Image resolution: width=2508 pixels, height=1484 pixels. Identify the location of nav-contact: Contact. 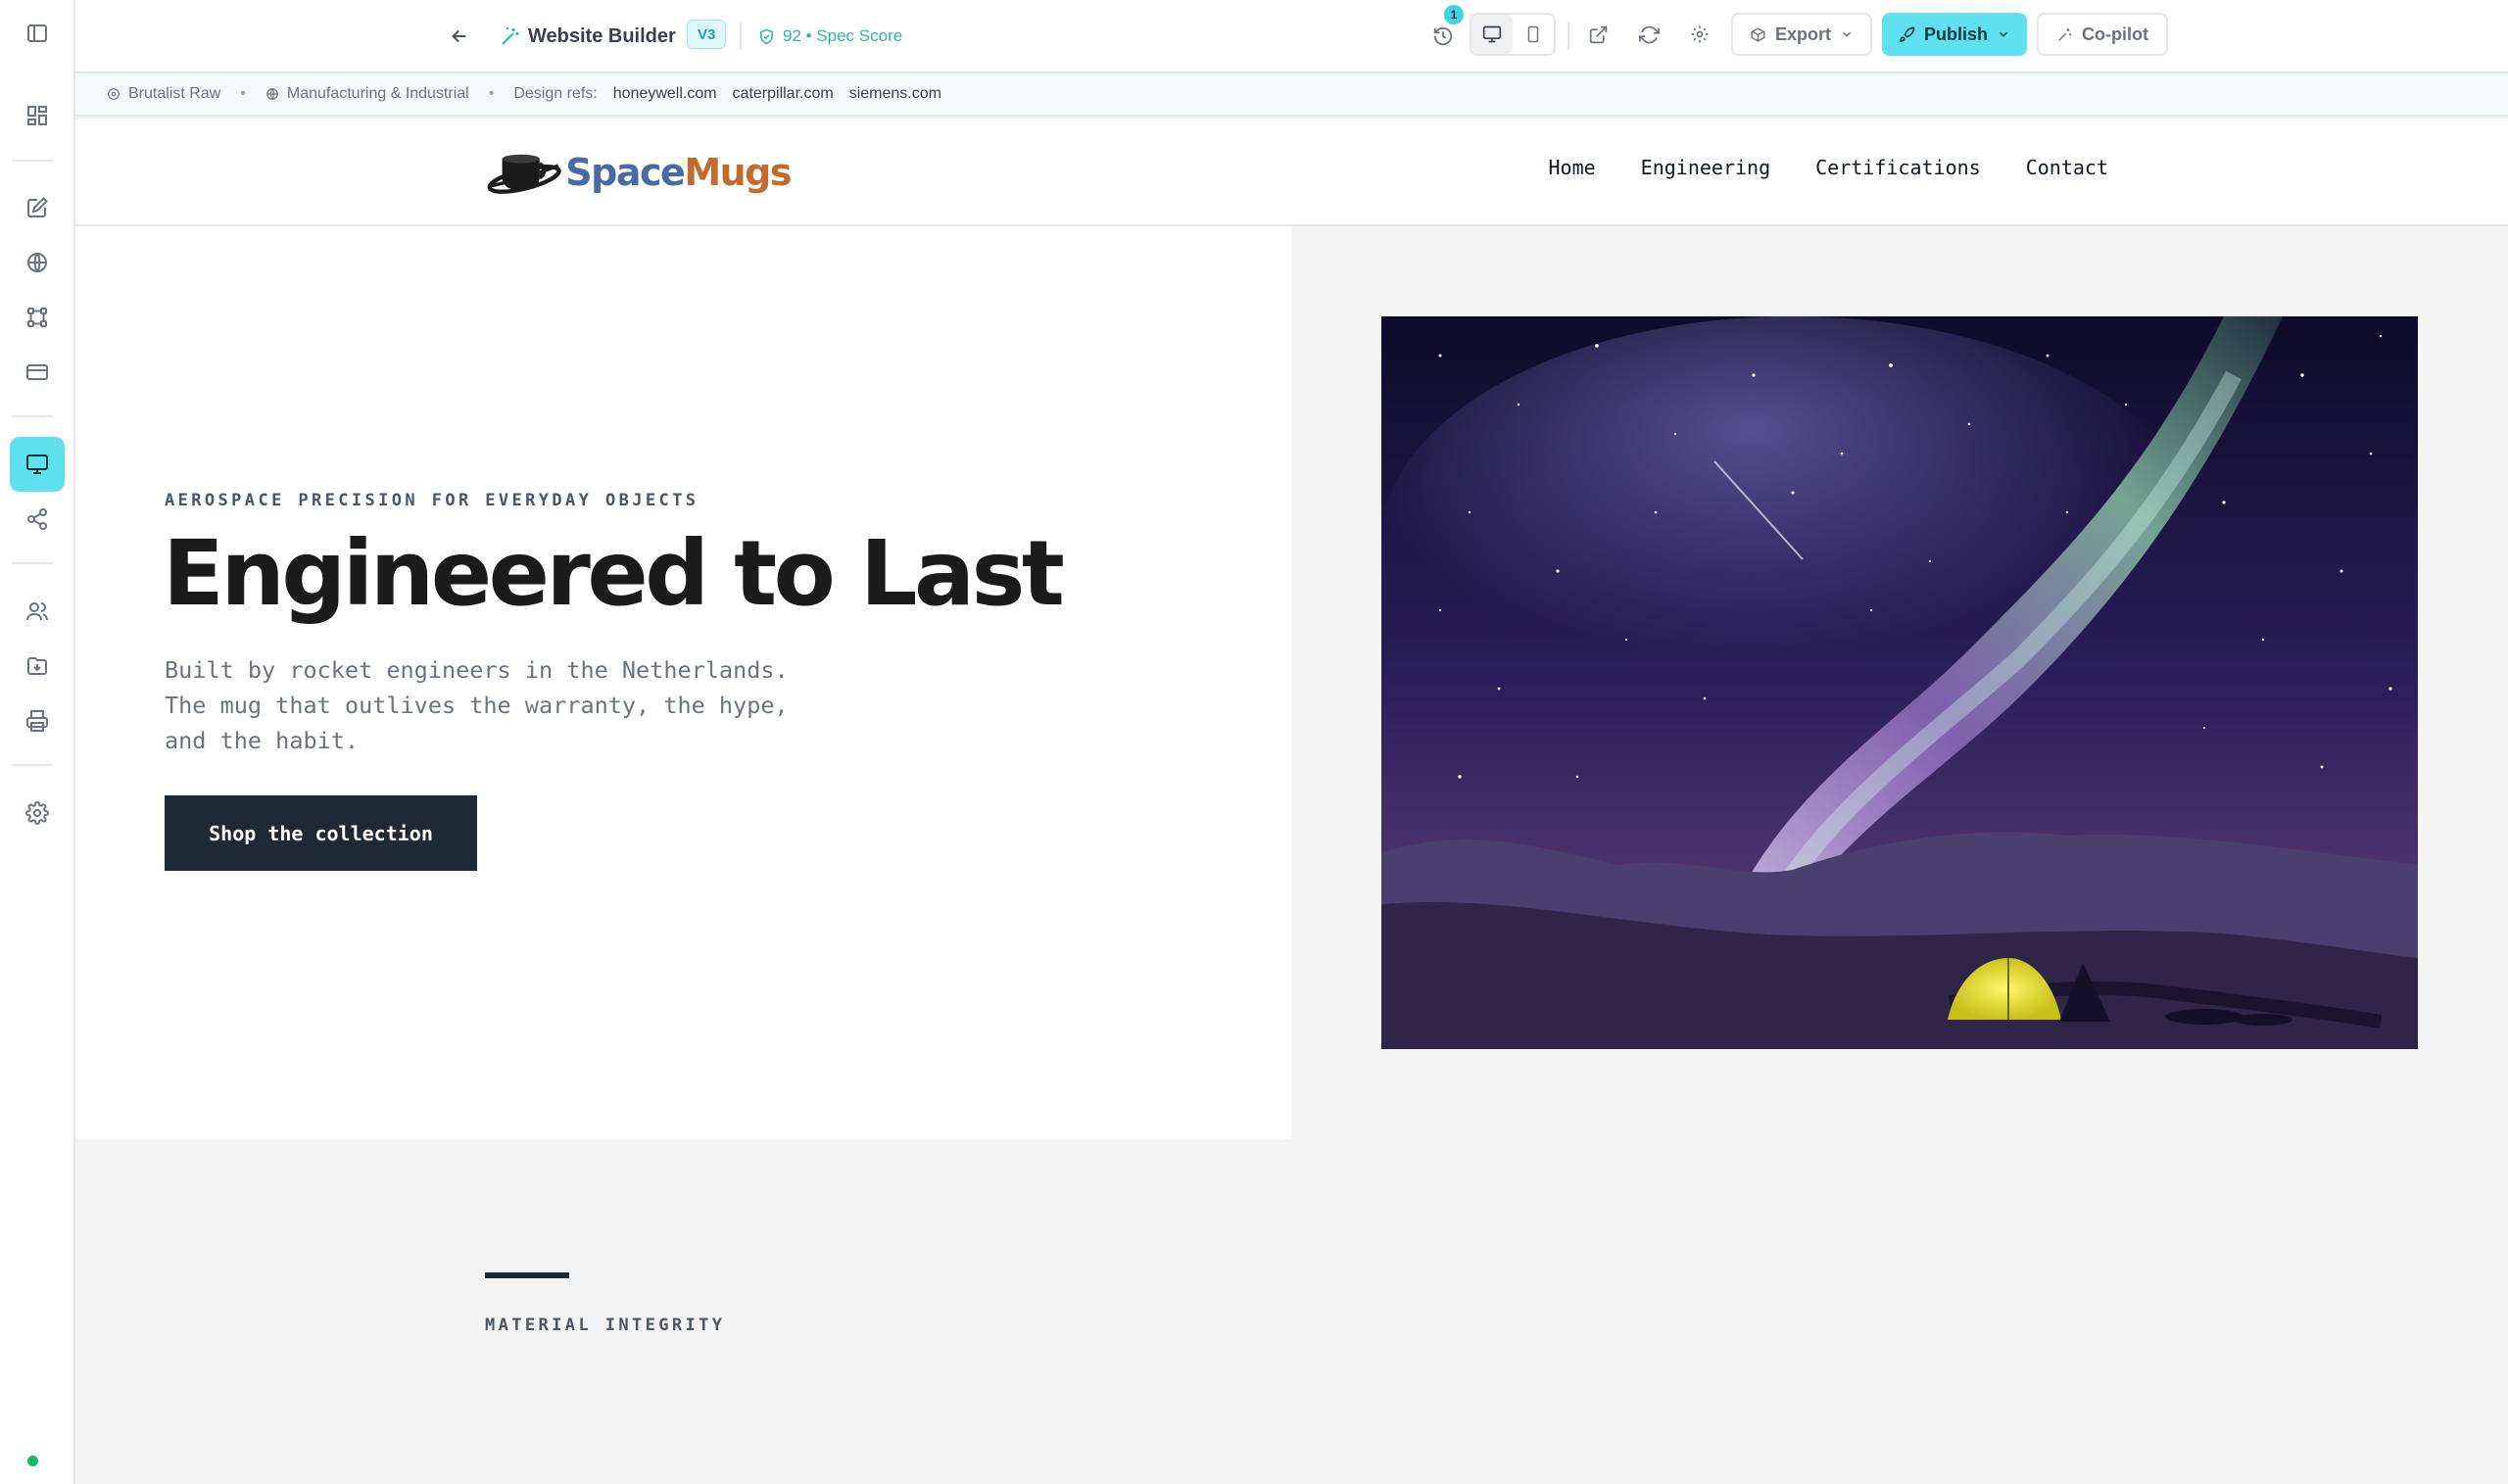
(2067, 167).